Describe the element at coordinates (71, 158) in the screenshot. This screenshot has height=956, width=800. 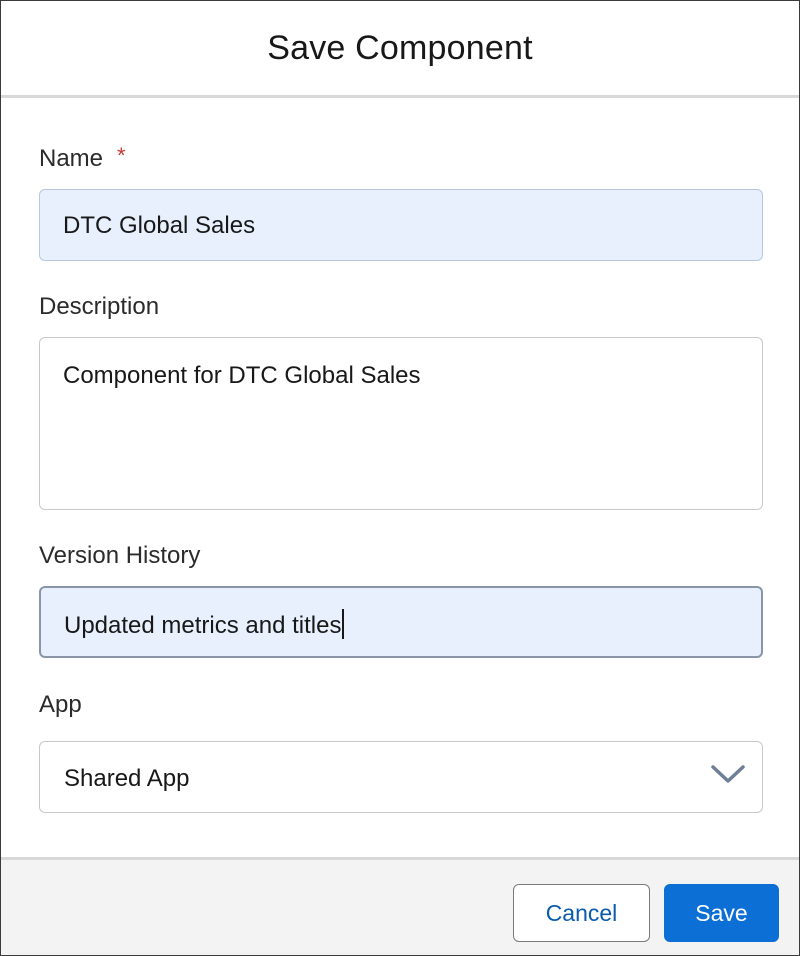
I see `name-label-text: Name` at that location.